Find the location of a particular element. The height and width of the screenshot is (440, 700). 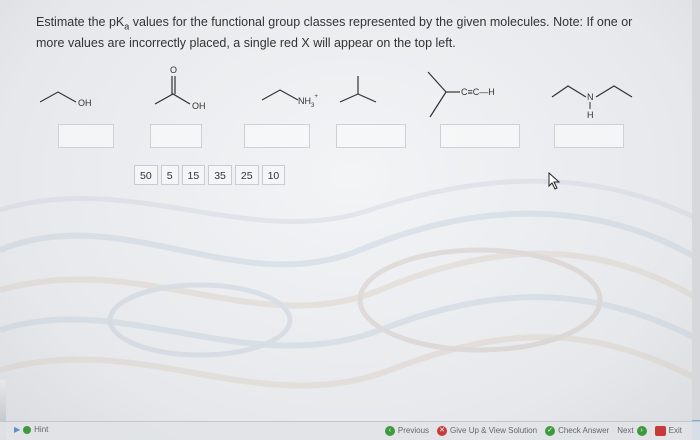

give-up-button: ✕ Give Up & View Solution is located at coordinates (487, 430).